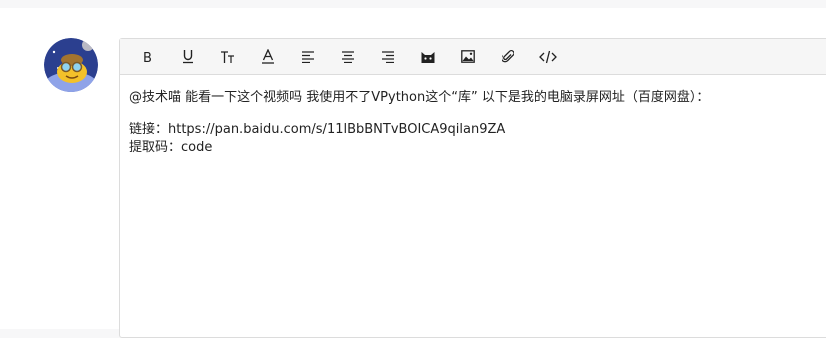 The width and height of the screenshot is (826, 338). I want to click on cat-icon, so click(428, 57).